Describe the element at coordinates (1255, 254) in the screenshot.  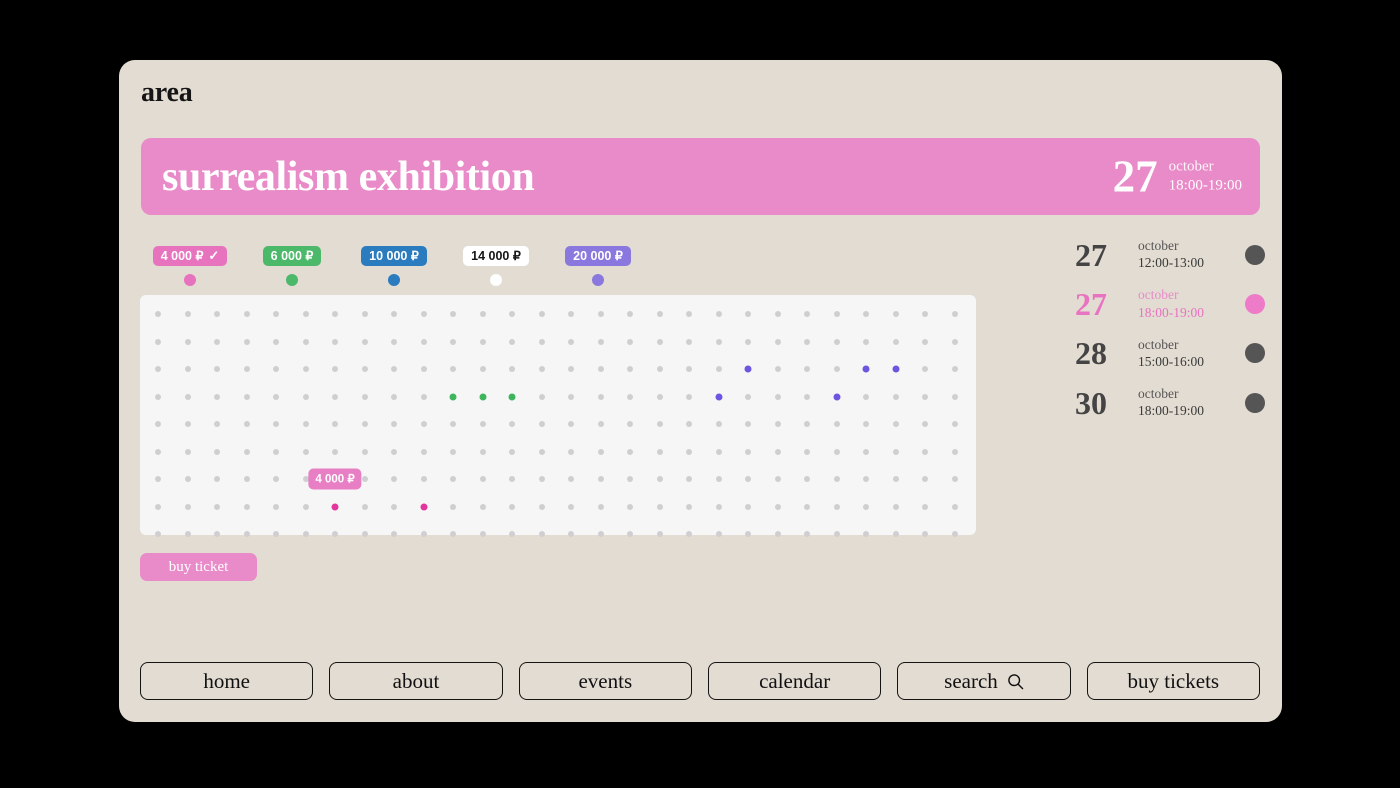
I see `event-status-bullet` at that location.